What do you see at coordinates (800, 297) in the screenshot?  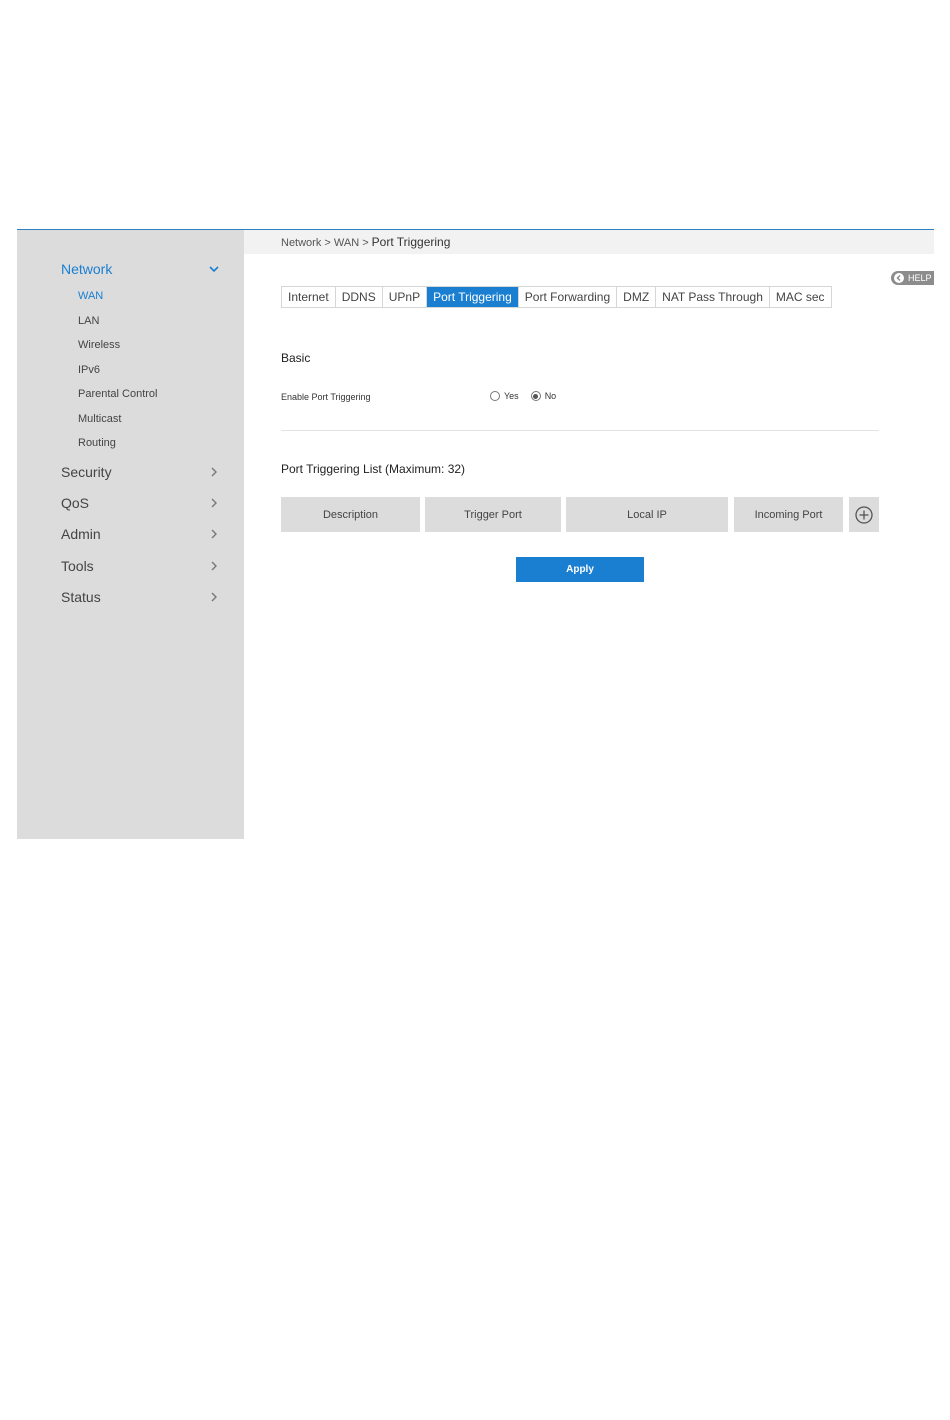 I see `tab-mac-sec: MAC sec` at bounding box center [800, 297].